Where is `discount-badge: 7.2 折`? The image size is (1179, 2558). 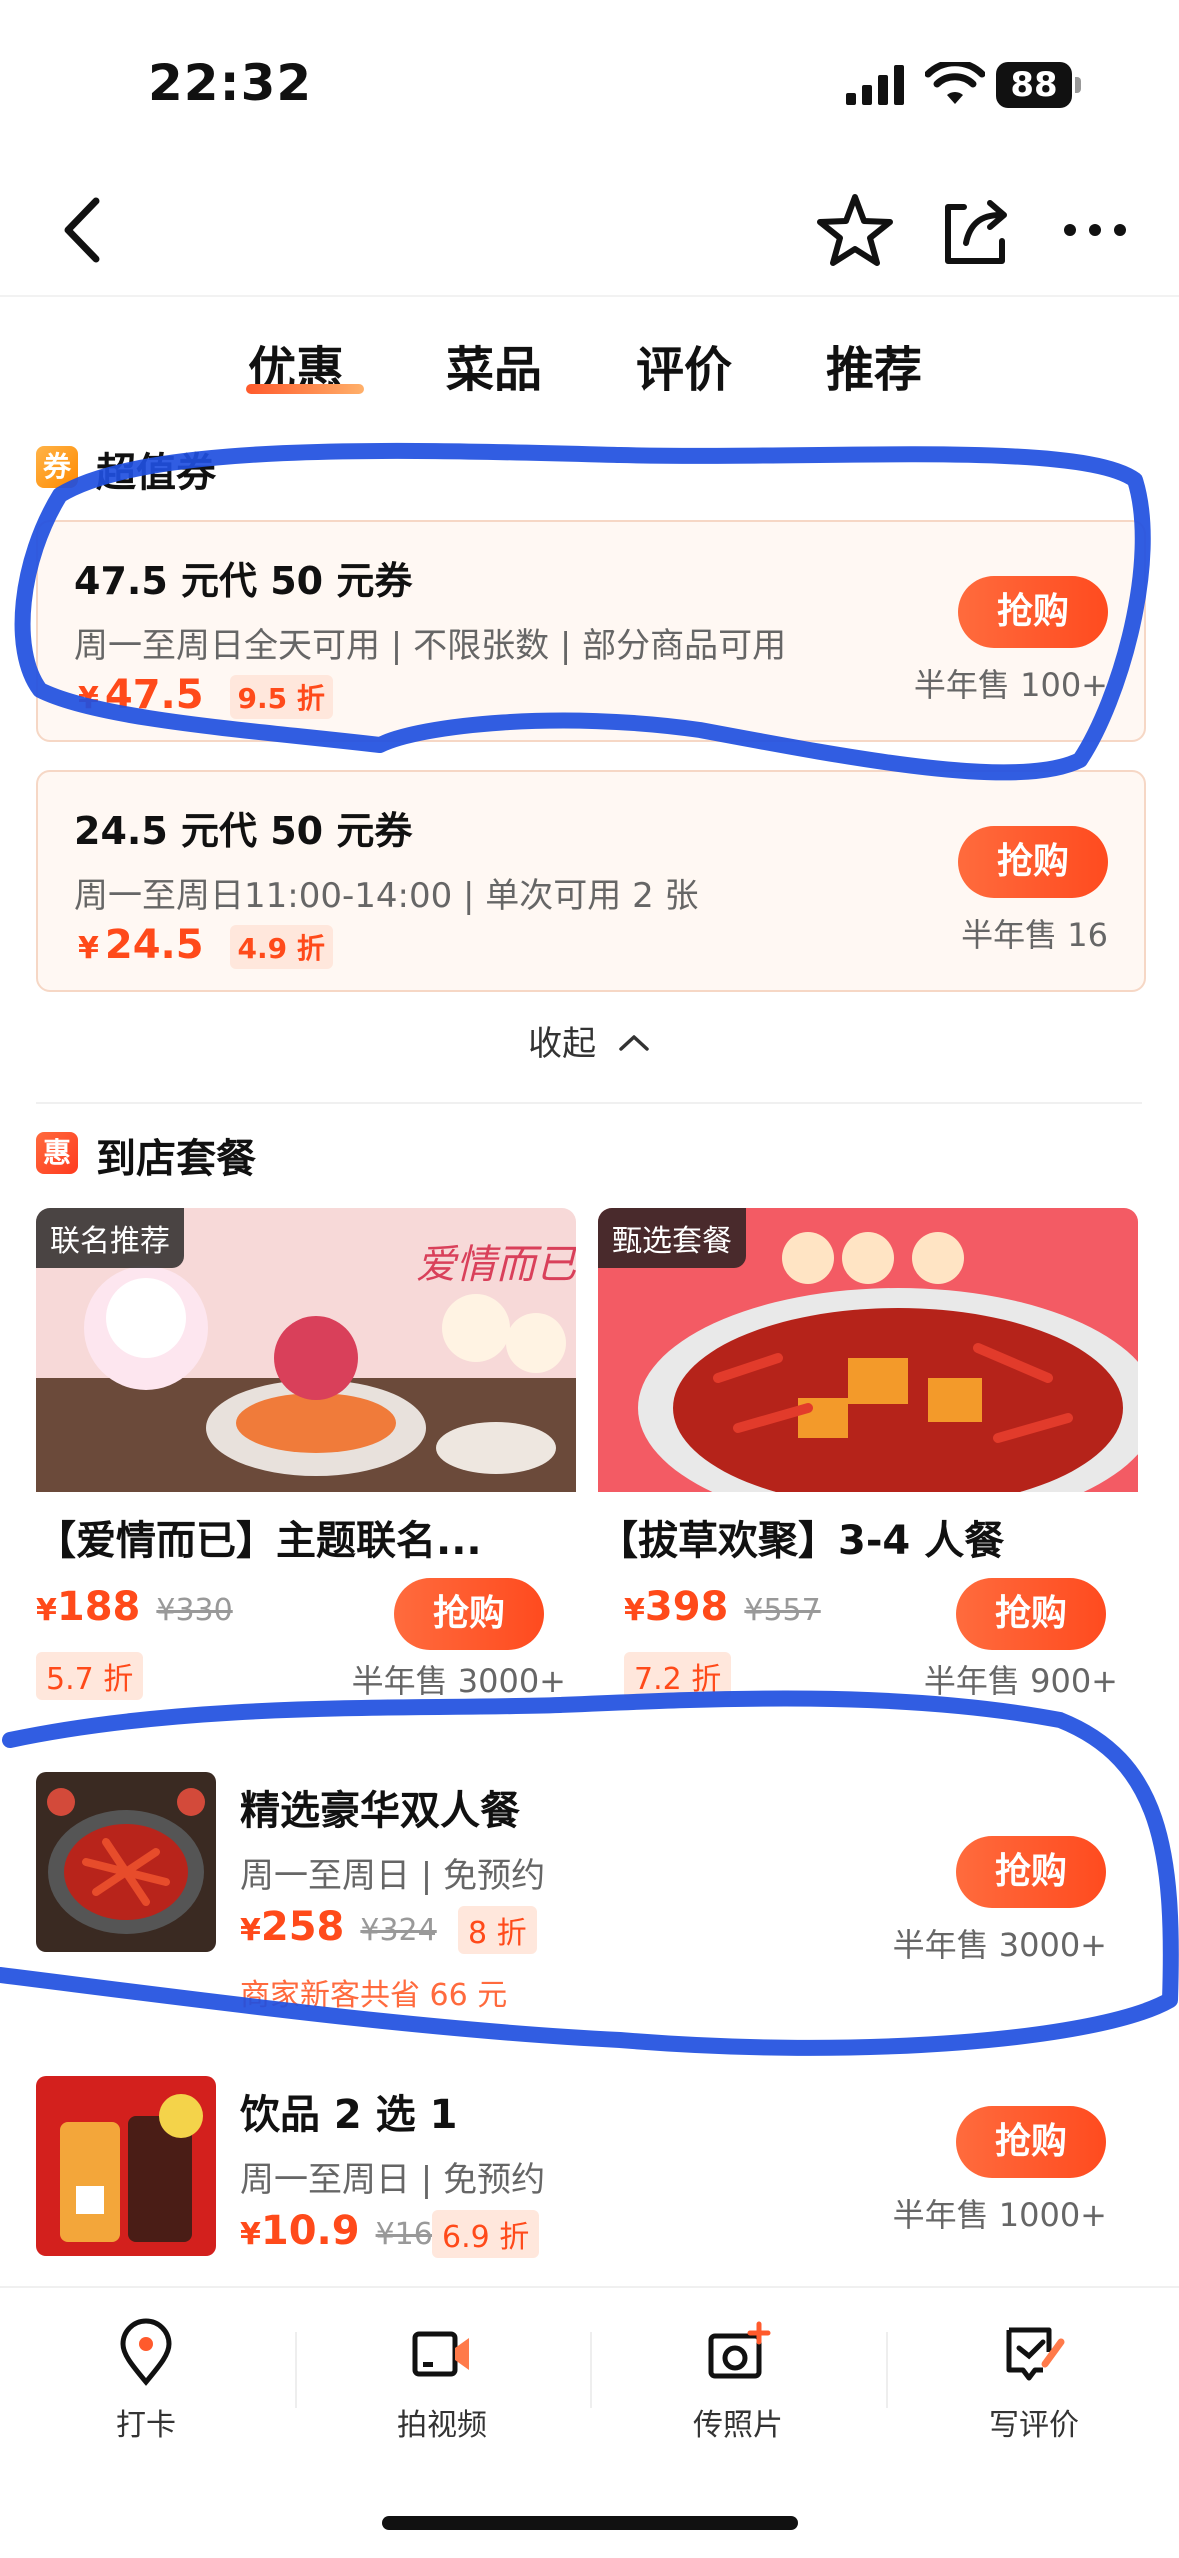
discount-badge: 7.2 折 is located at coordinates (678, 1676).